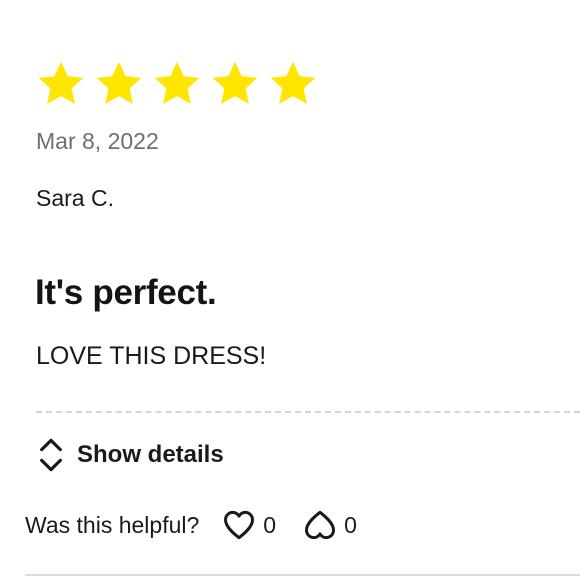 This screenshot has width=580, height=580. Describe the element at coordinates (51, 455) in the screenshot. I see `chevron-up-down-icon` at that location.